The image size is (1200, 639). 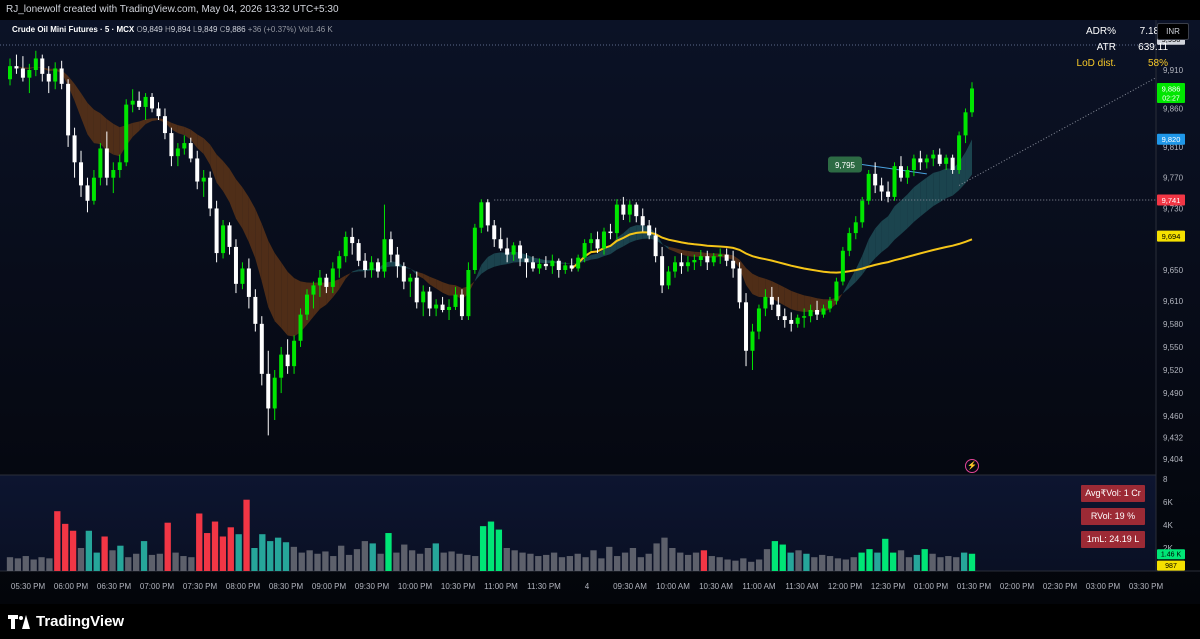 What do you see at coordinates (1146, 586) in the screenshot?
I see `time-tick-label: 03:30 PM` at bounding box center [1146, 586].